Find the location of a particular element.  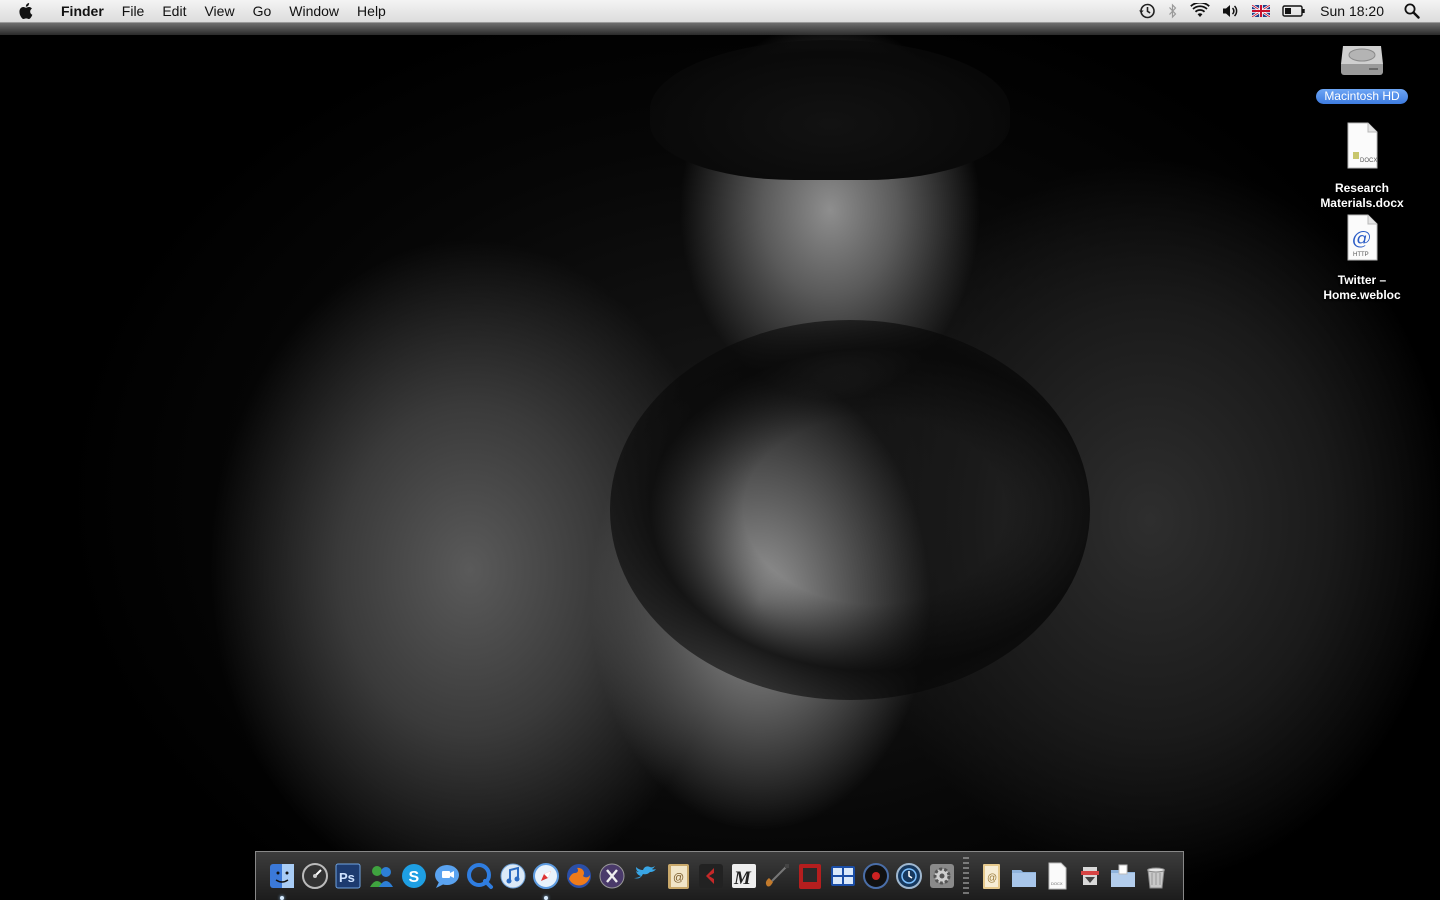

menu-view: View is located at coordinates (219, 11).